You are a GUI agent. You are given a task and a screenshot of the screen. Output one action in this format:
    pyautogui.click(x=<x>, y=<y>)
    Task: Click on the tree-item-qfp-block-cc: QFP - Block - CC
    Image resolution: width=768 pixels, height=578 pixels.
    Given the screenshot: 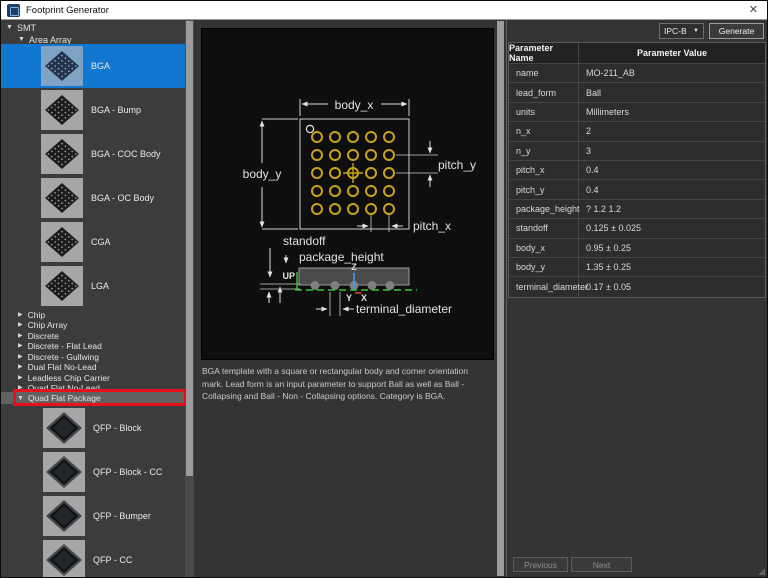 What is the action you would take?
    pyautogui.click(x=93, y=472)
    